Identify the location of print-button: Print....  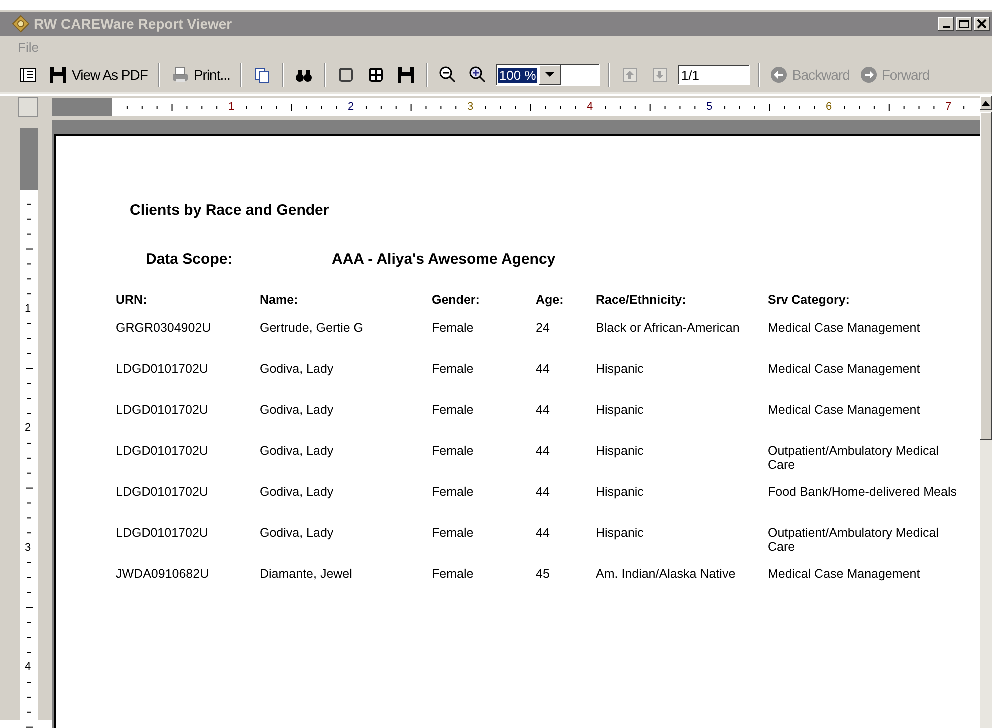
(200, 75).